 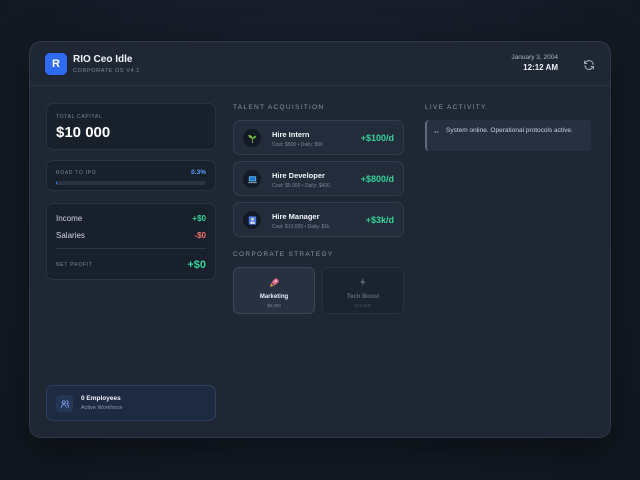 What do you see at coordinates (101, 398) in the screenshot?
I see `employee-count: 0 Employees` at bounding box center [101, 398].